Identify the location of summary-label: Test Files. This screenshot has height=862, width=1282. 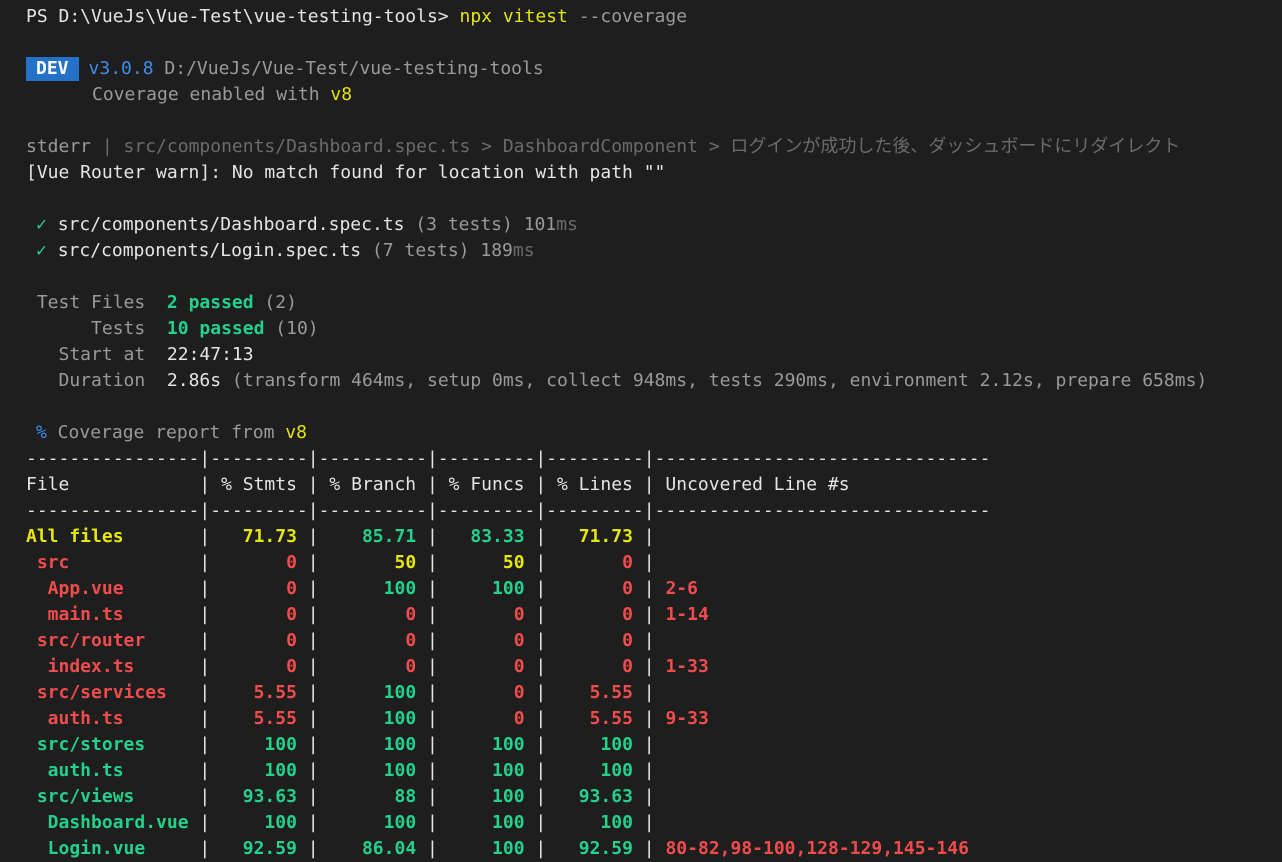
(96, 302).